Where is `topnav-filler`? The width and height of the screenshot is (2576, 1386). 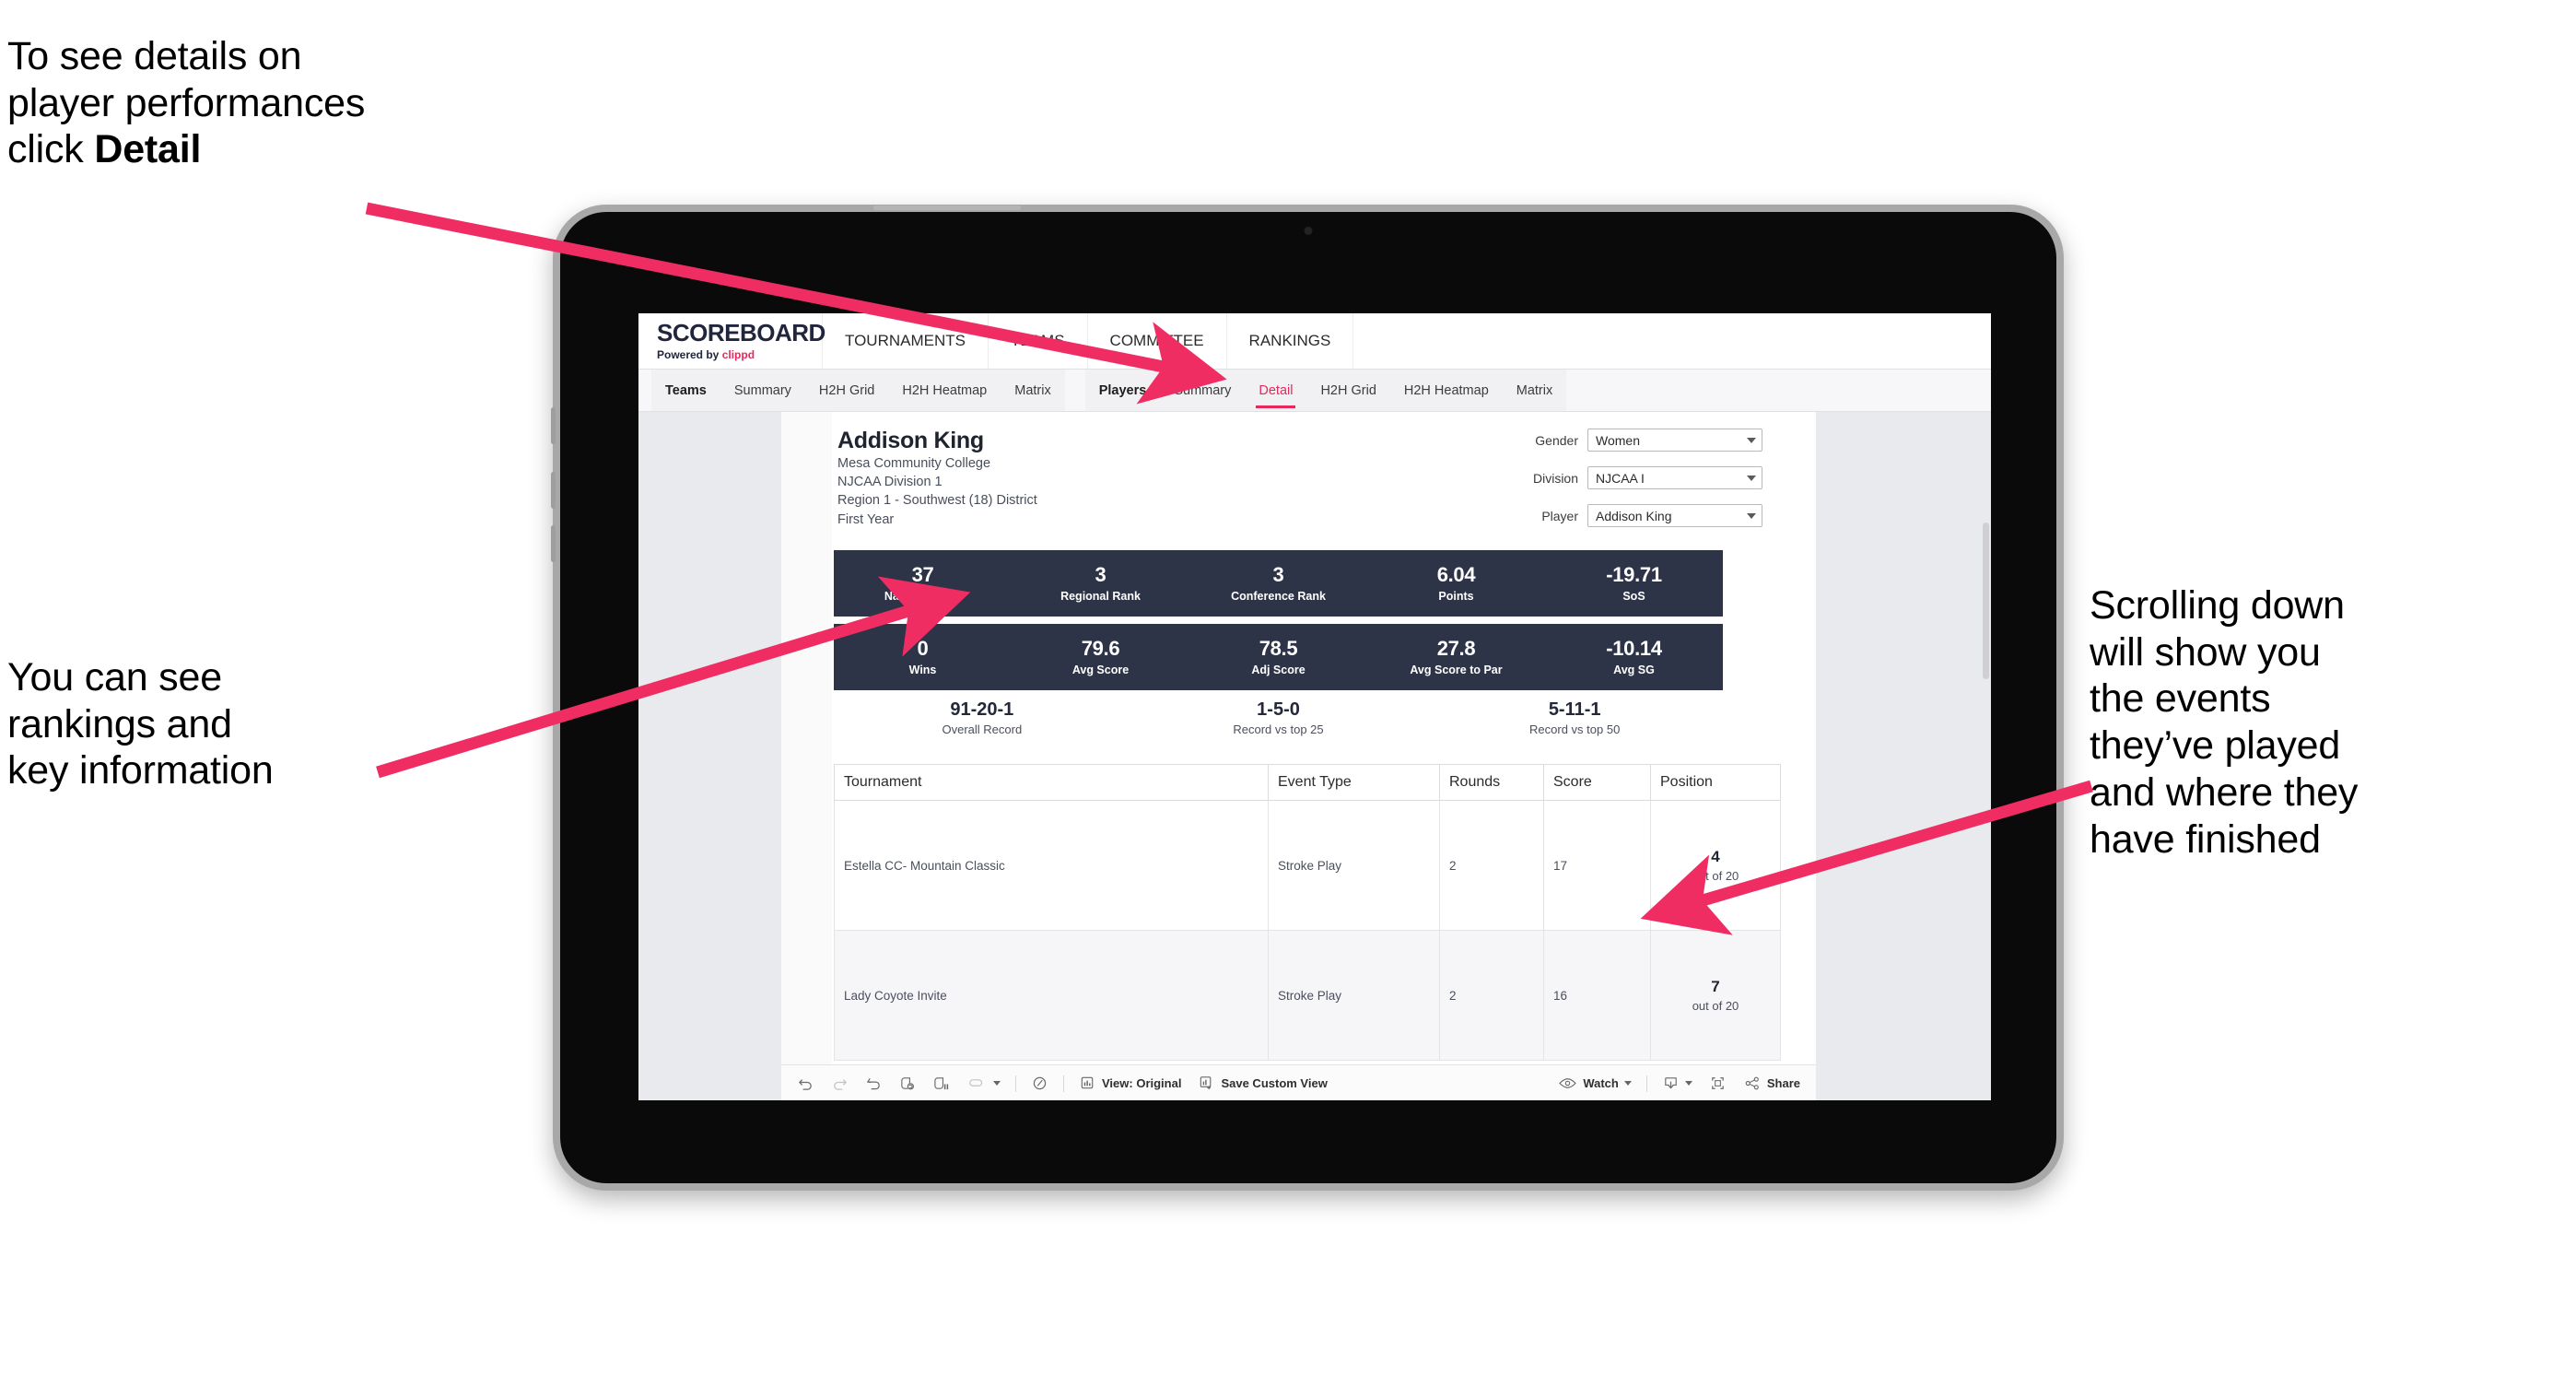
topnav-filler is located at coordinates (1672, 341).